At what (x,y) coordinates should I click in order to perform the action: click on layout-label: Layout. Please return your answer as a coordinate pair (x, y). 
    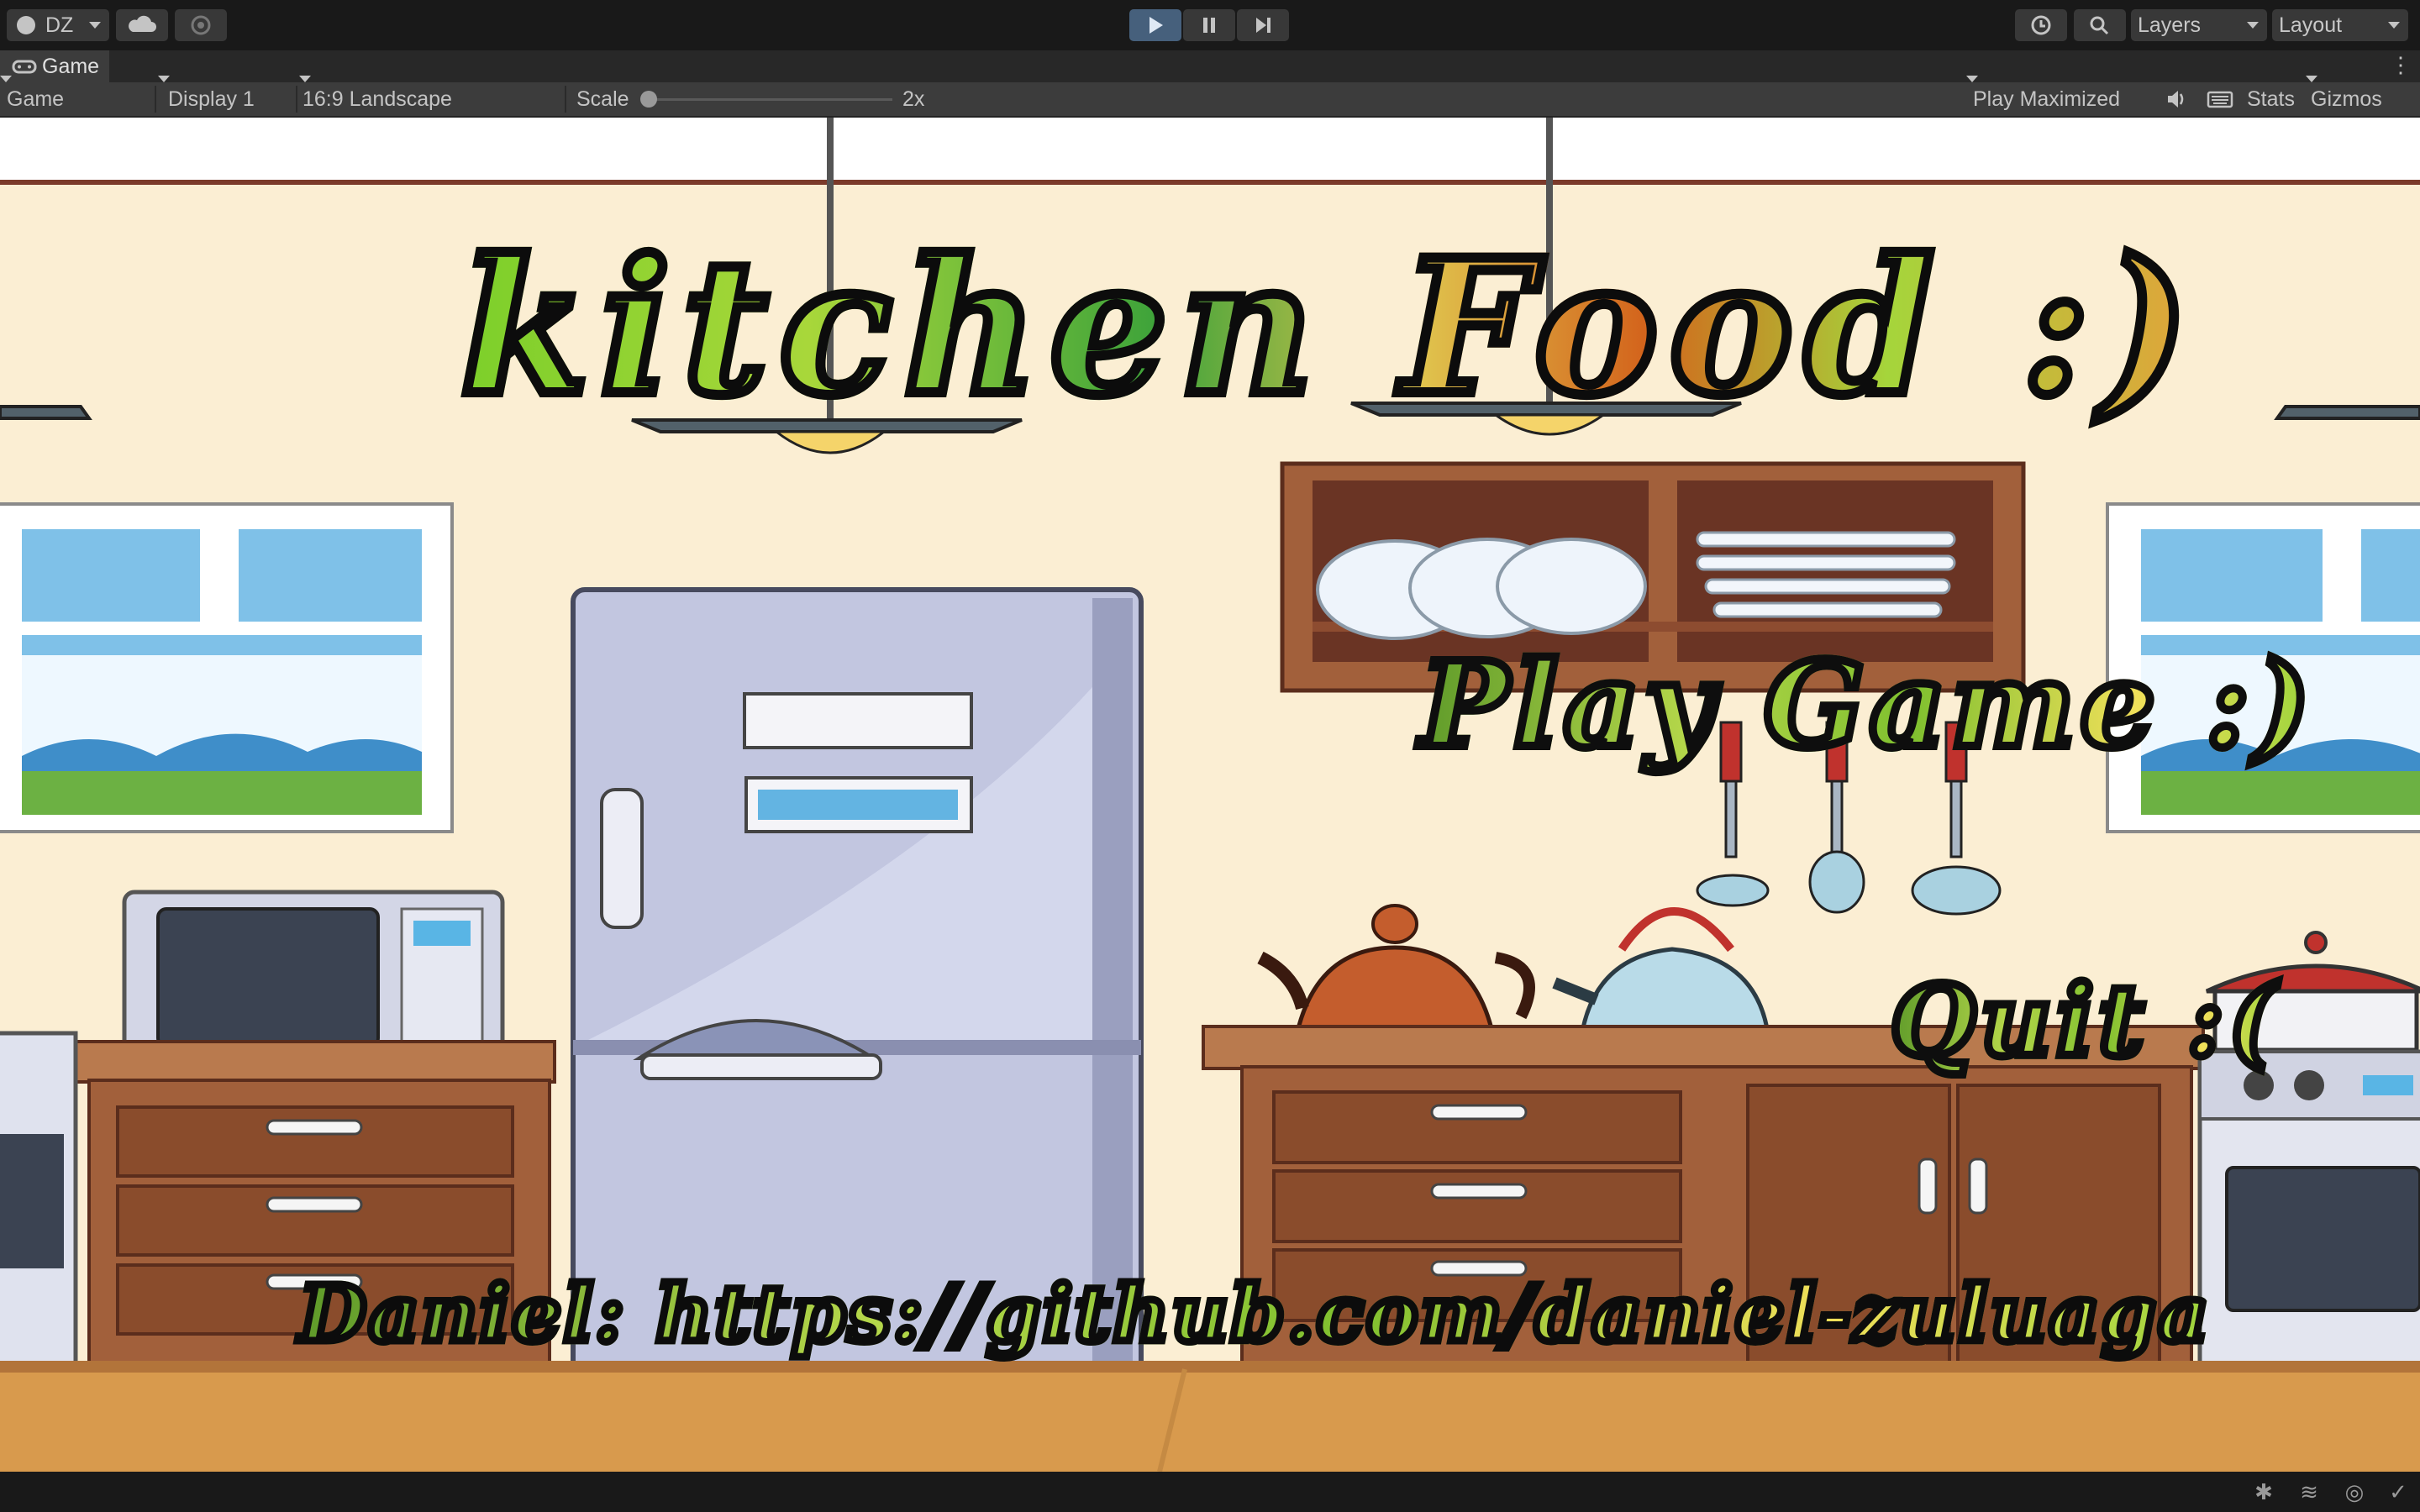
    Looking at the image, I should click on (2311, 25).